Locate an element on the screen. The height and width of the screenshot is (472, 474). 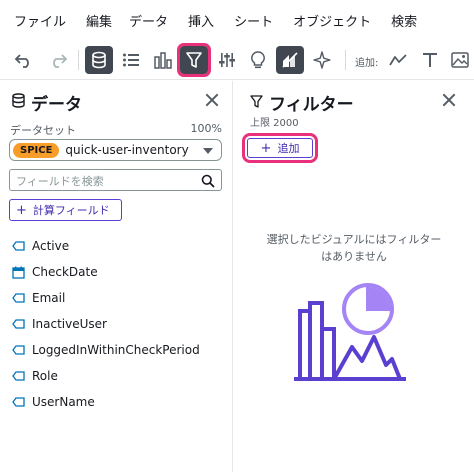
date-field-icon is located at coordinates (19, 272).